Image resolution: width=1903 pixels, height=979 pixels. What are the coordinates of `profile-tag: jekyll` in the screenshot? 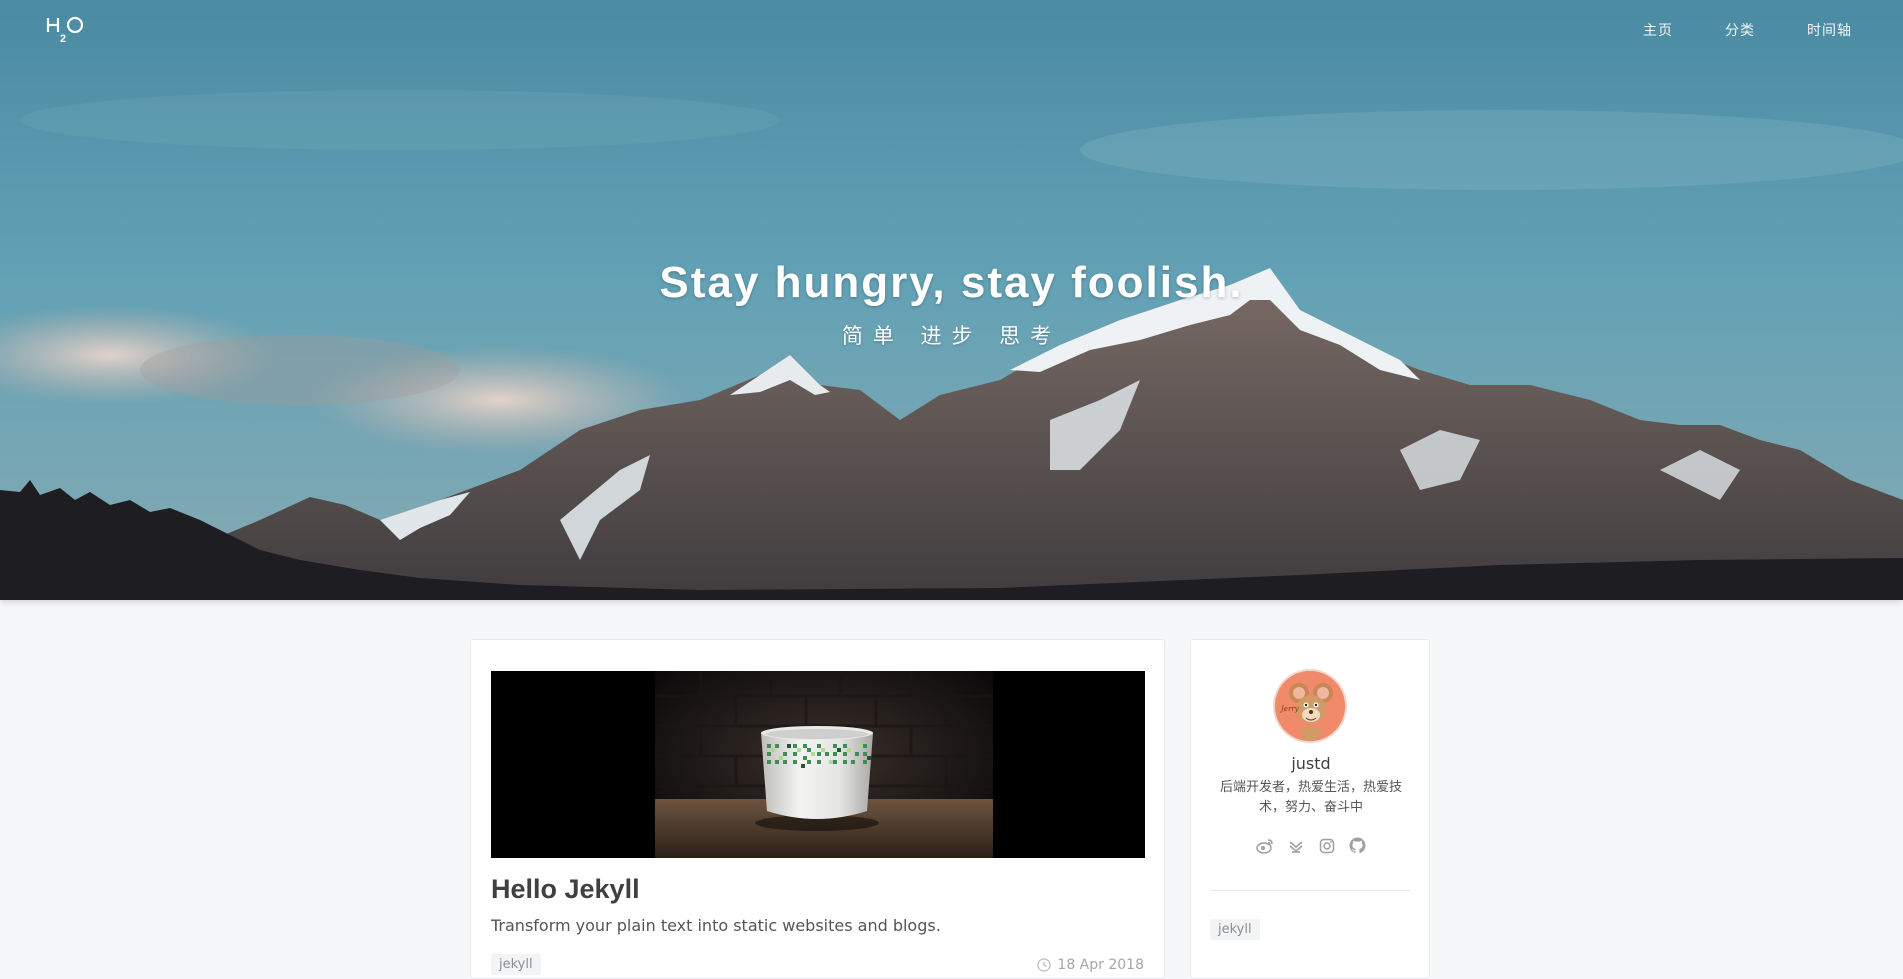 It's located at (1235, 929).